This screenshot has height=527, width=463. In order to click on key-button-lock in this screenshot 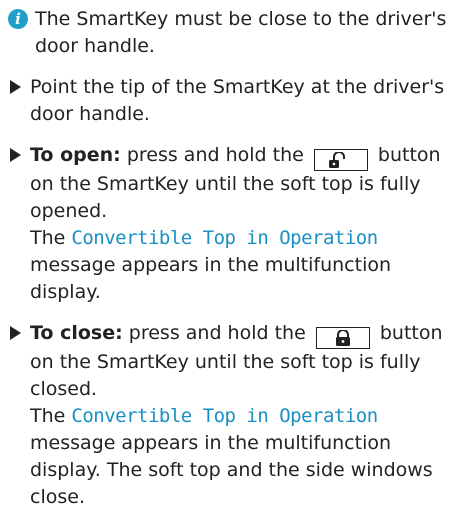, I will do `click(342, 338)`.